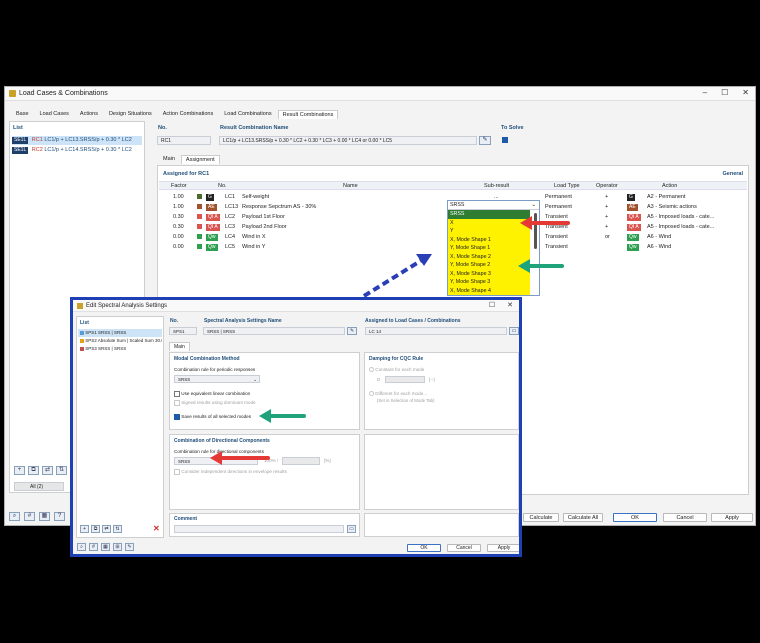 This screenshot has width=760, height=643. Describe the element at coordinates (545, 223) in the screenshot. I see `red-arrow-dropdown` at that location.